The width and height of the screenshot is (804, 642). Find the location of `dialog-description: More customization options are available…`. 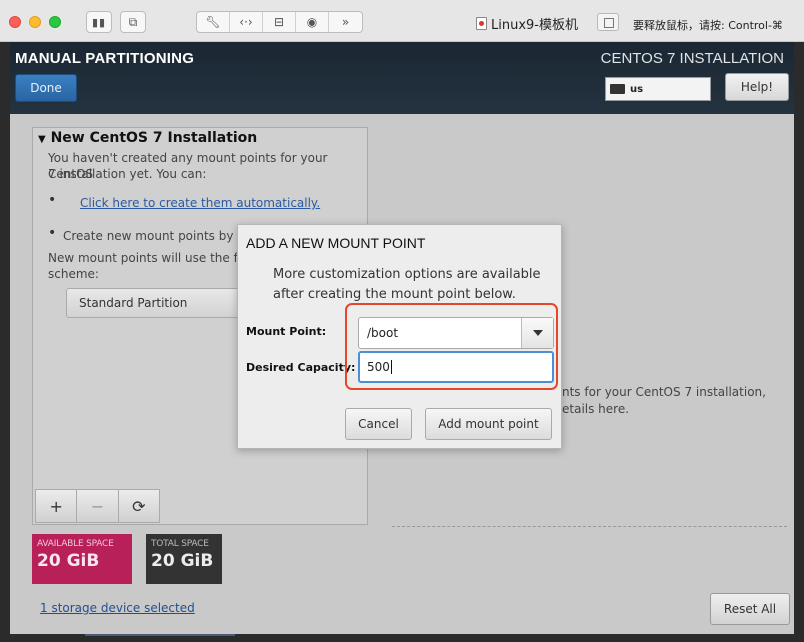

dialog-description: More customization options are available… is located at coordinates (413, 285).